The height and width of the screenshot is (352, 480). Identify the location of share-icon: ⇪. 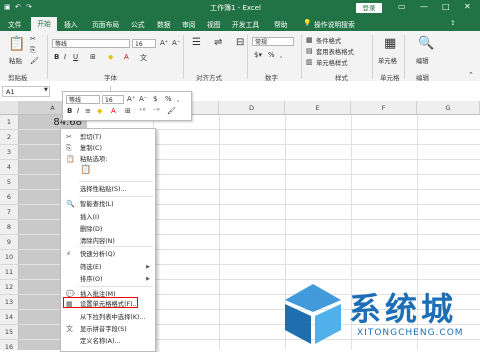
(453, 23).